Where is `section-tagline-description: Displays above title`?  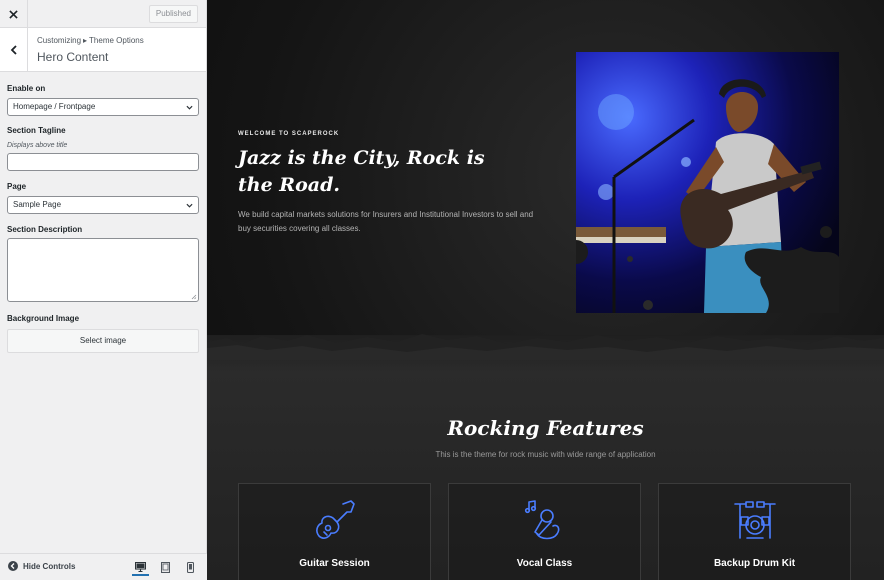
section-tagline-description: Displays above title is located at coordinates (37, 145).